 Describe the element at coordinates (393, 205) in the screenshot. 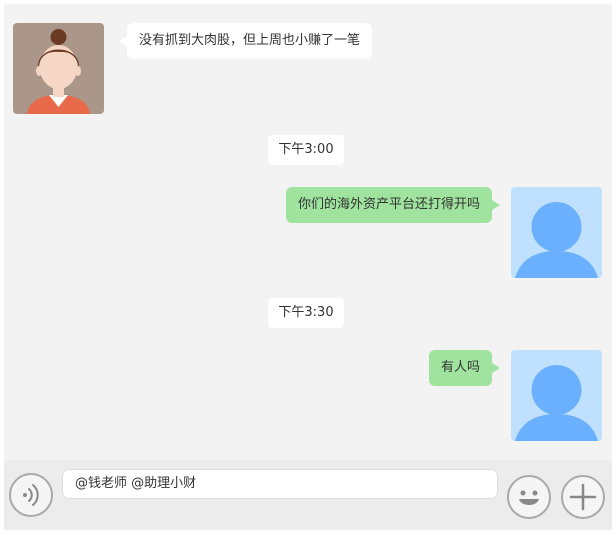

I see `sent-message-bubble: 你们的海外资产平台还打得开吗` at that location.